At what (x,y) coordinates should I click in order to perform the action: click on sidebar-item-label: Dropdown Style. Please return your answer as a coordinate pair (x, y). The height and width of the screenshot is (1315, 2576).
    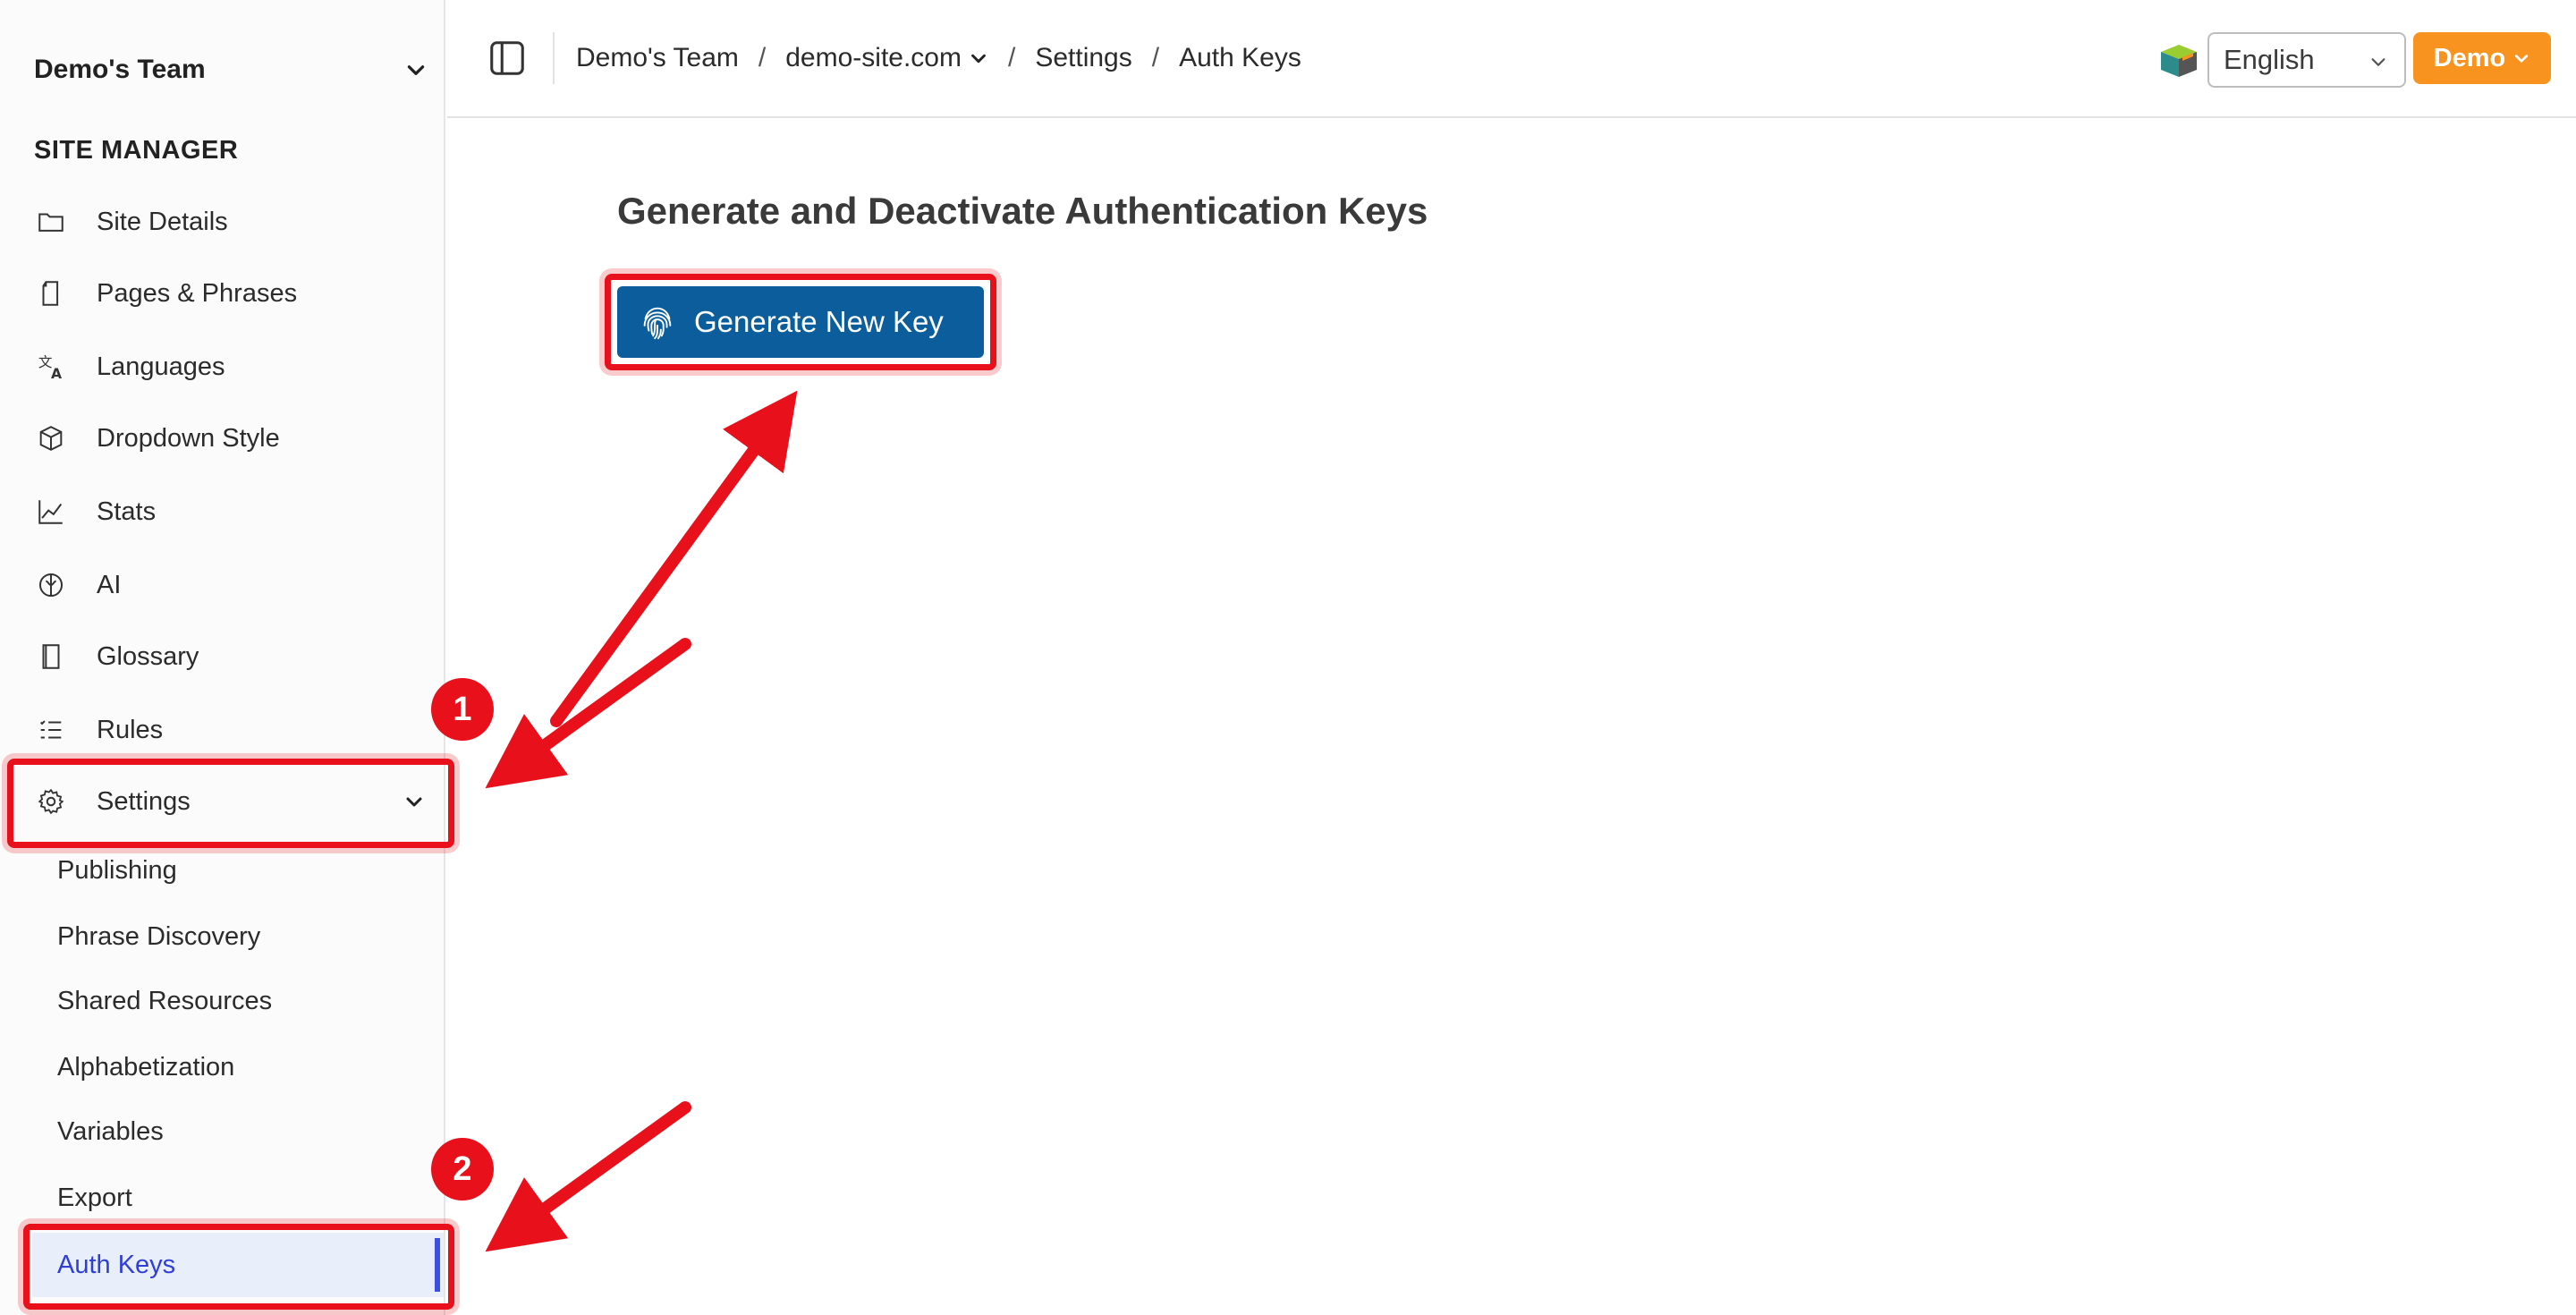
    Looking at the image, I should click on (188, 438).